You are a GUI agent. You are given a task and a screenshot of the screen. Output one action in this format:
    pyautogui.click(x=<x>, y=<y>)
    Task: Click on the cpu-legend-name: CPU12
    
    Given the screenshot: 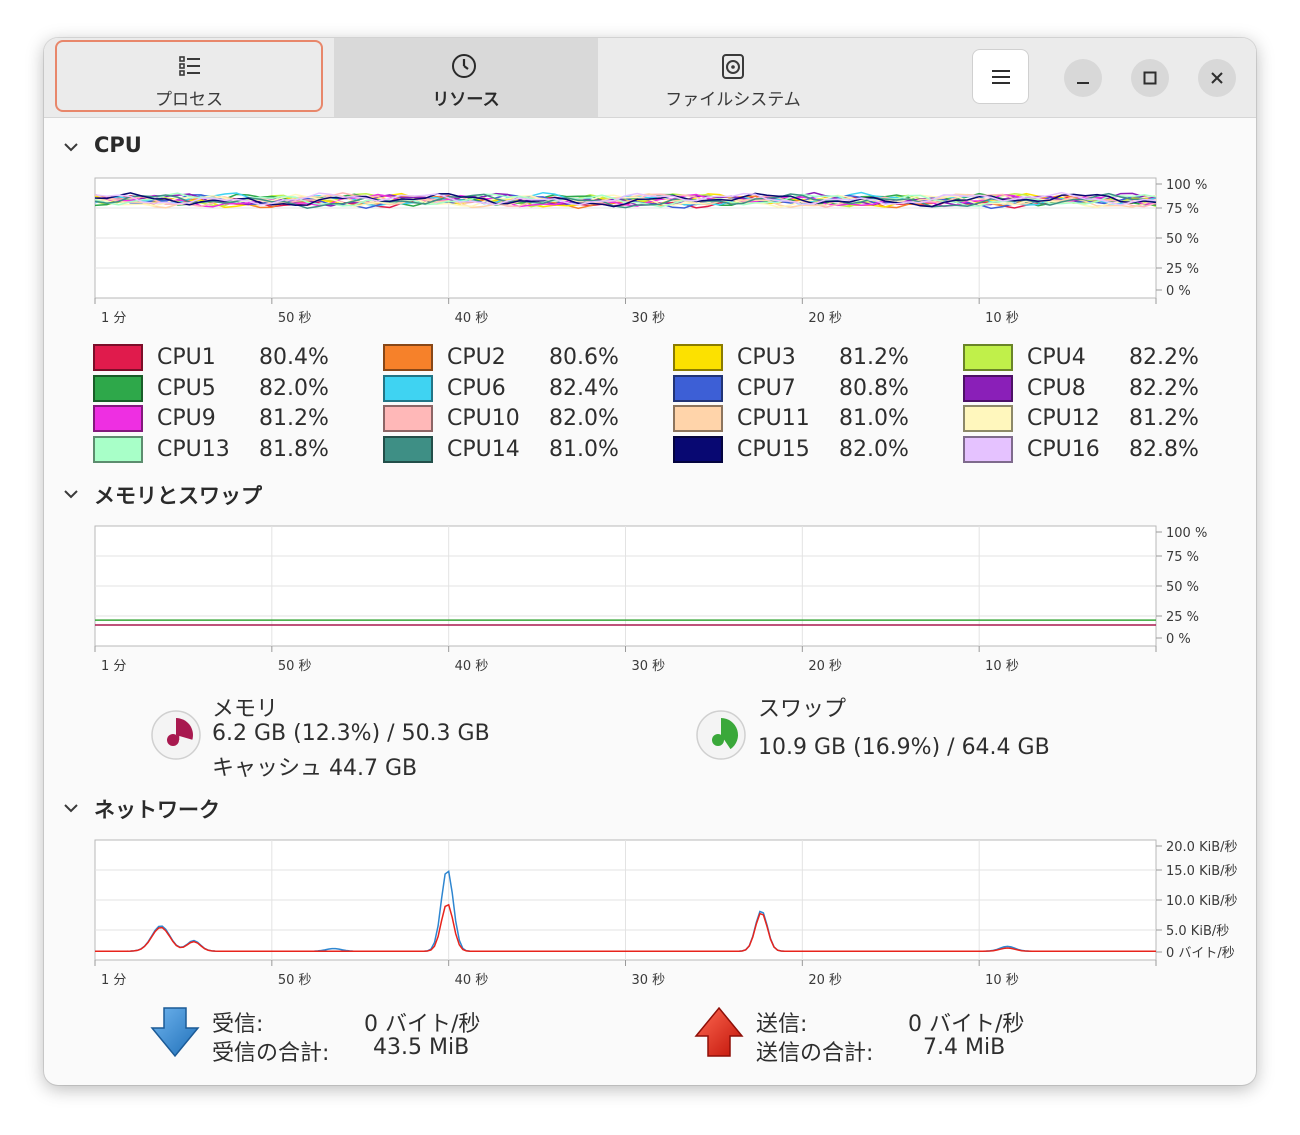 What is the action you would take?
    pyautogui.click(x=1063, y=418)
    